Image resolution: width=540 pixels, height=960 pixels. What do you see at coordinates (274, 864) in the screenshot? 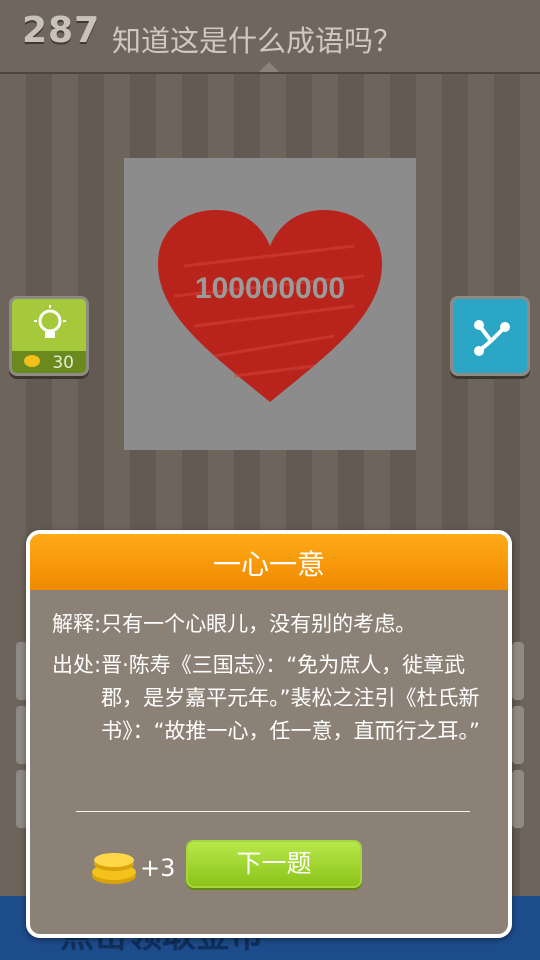
I see `next-question-button: 下一题` at bounding box center [274, 864].